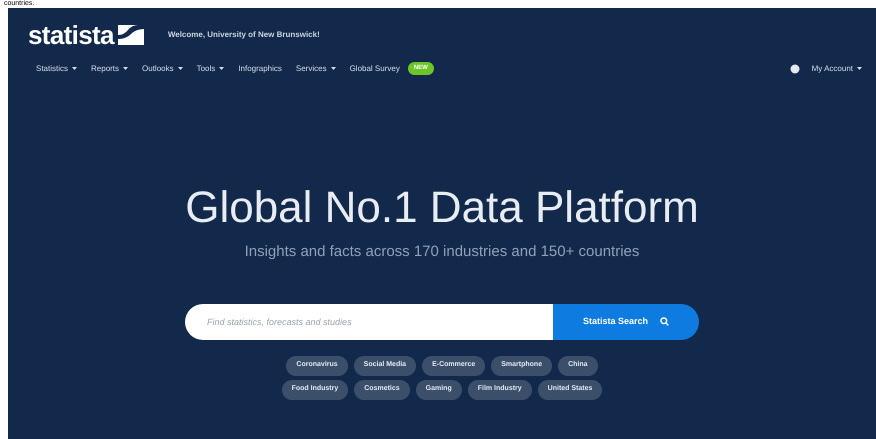 This screenshot has width=876, height=439. Describe the element at coordinates (442, 208) in the screenshot. I see `hero-title: Global No.1 Data Platform` at that location.